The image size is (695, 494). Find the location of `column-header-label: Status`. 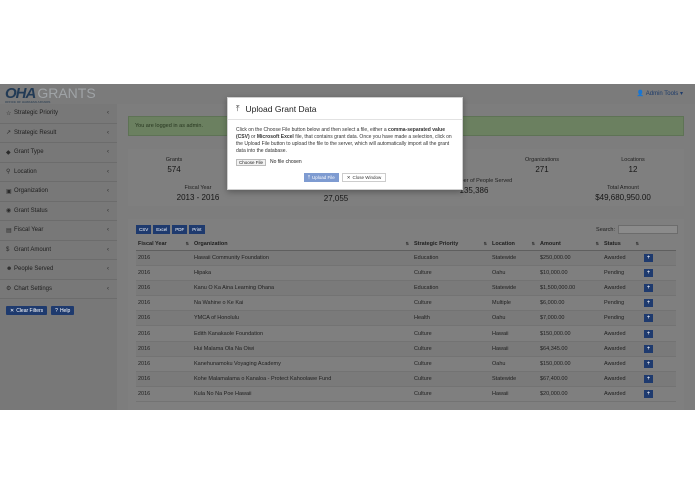

column-header-label: Status is located at coordinates (612, 244).